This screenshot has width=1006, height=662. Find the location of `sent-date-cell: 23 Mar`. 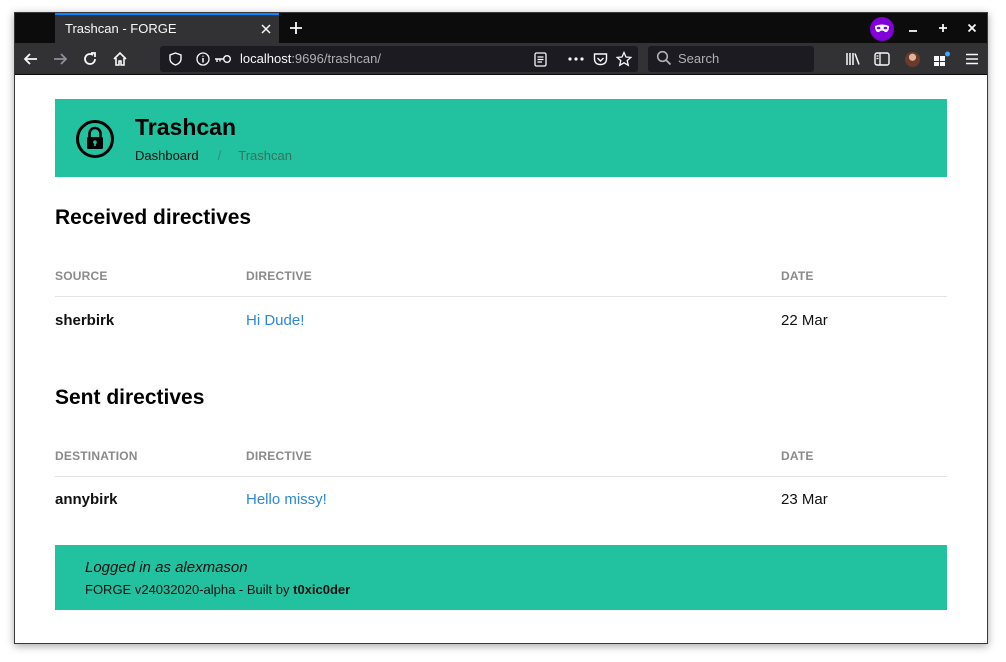

sent-date-cell: 23 Mar is located at coordinates (804, 499).